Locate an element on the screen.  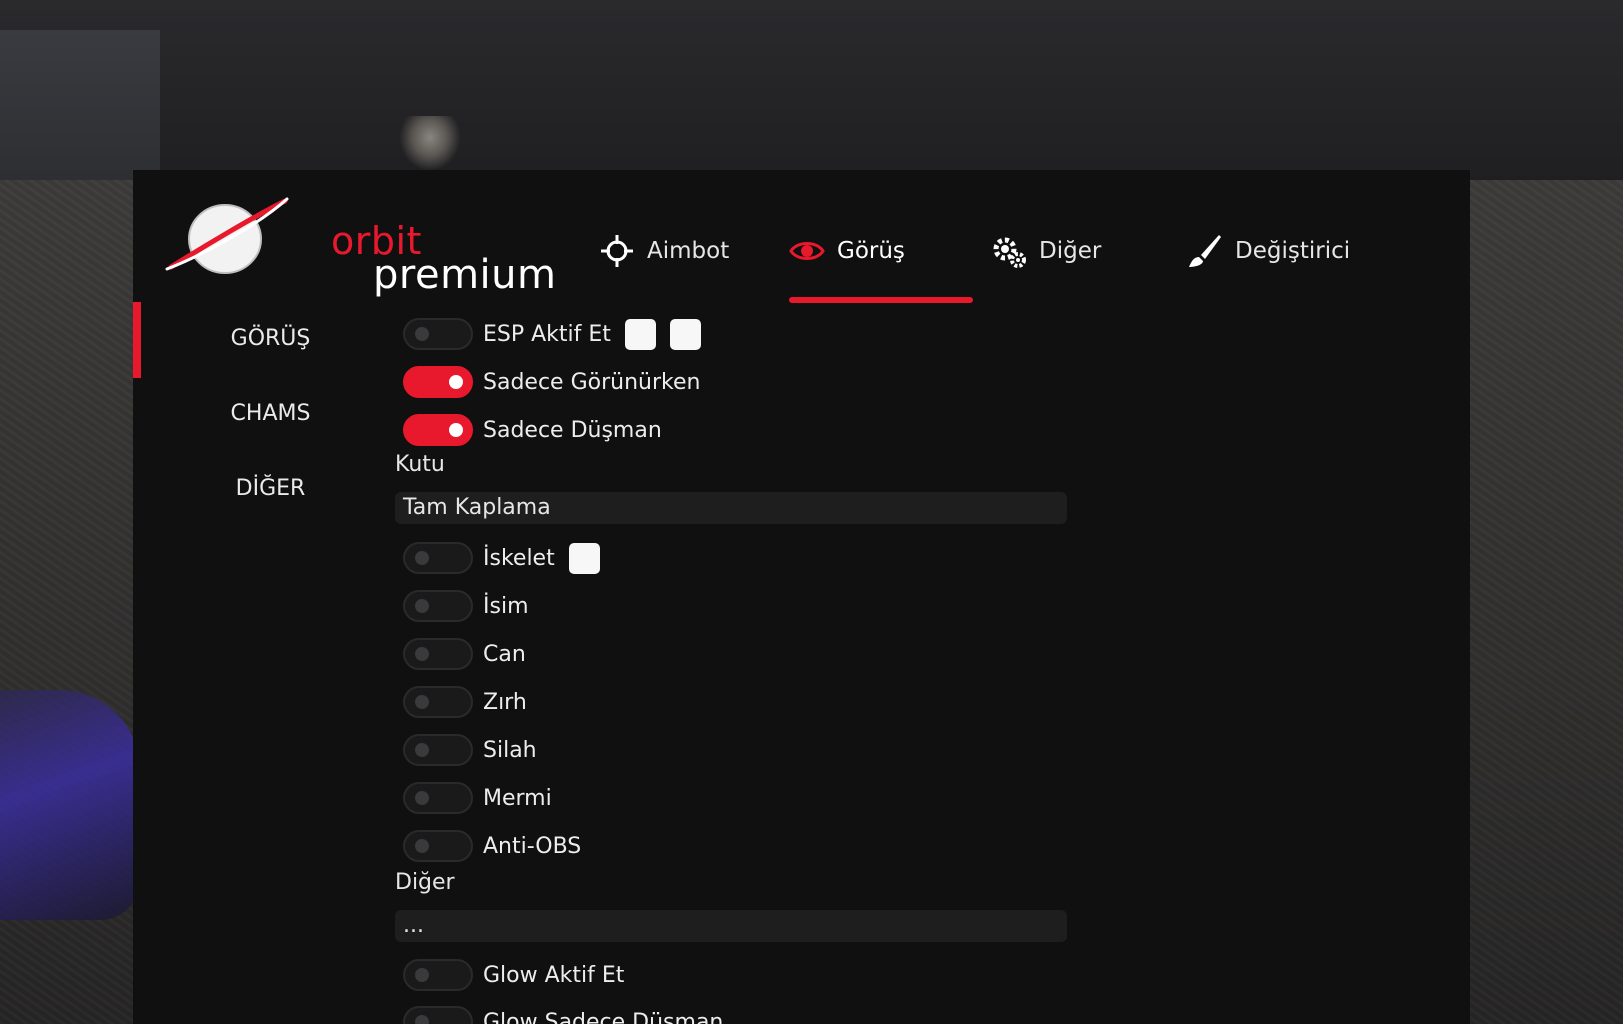
skeleton-row: İskelet is located at coordinates (497, 558).